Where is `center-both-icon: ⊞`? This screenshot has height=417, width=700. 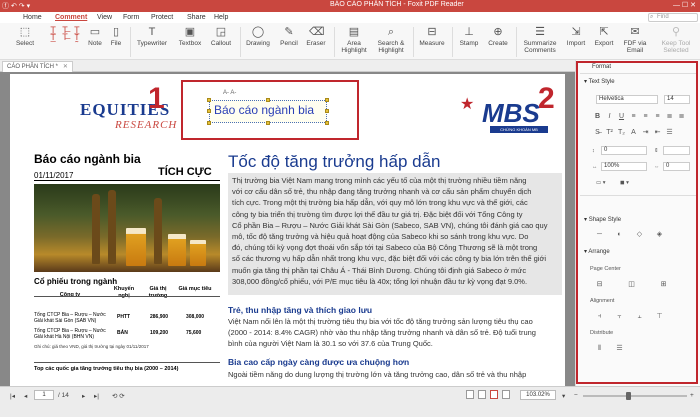 center-both-icon: ⊞ is located at coordinates (663, 284).